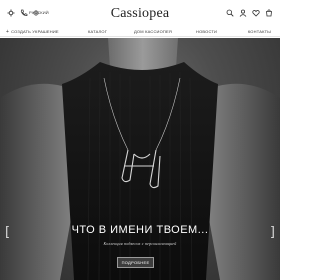 The image size is (320, 280). I want to click on nav-cassiopeia-house: ДОМ КАССИОПЕЯ, so click(153, 31).